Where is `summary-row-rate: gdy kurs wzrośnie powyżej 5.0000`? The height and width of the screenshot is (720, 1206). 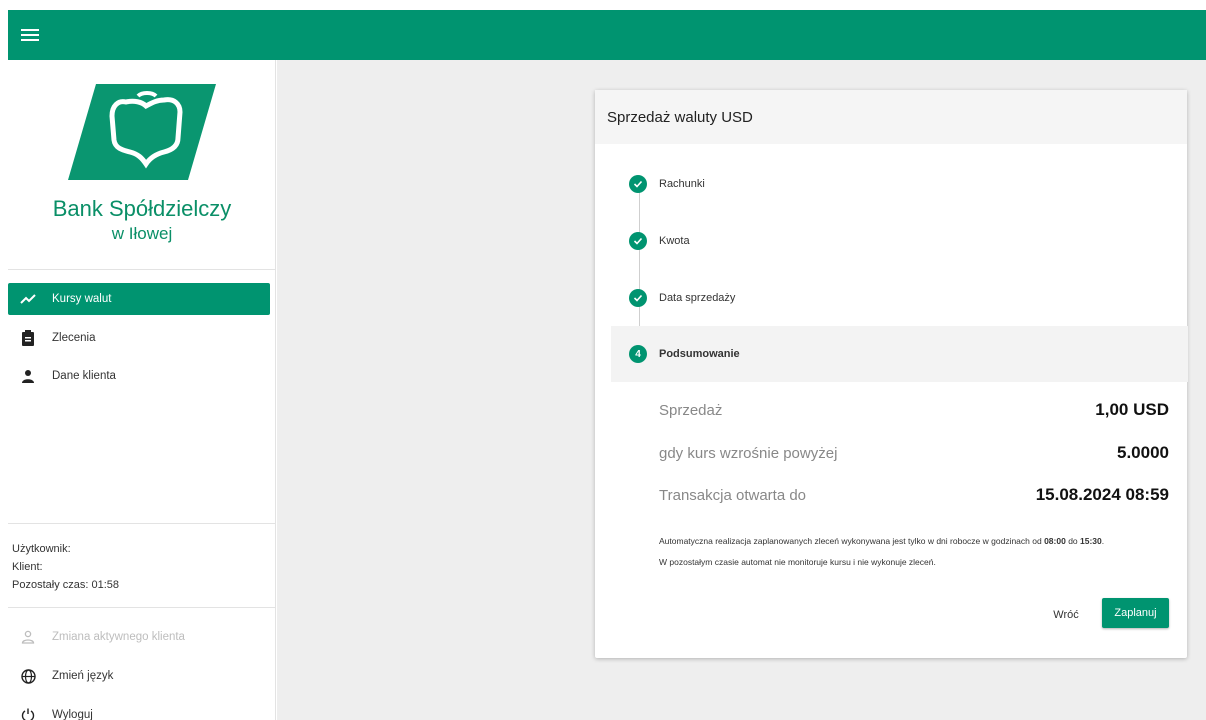
summary-row-rate: gdy kurs wzrośnie powyżej 5.0000 is located at coordinates (914, 453).